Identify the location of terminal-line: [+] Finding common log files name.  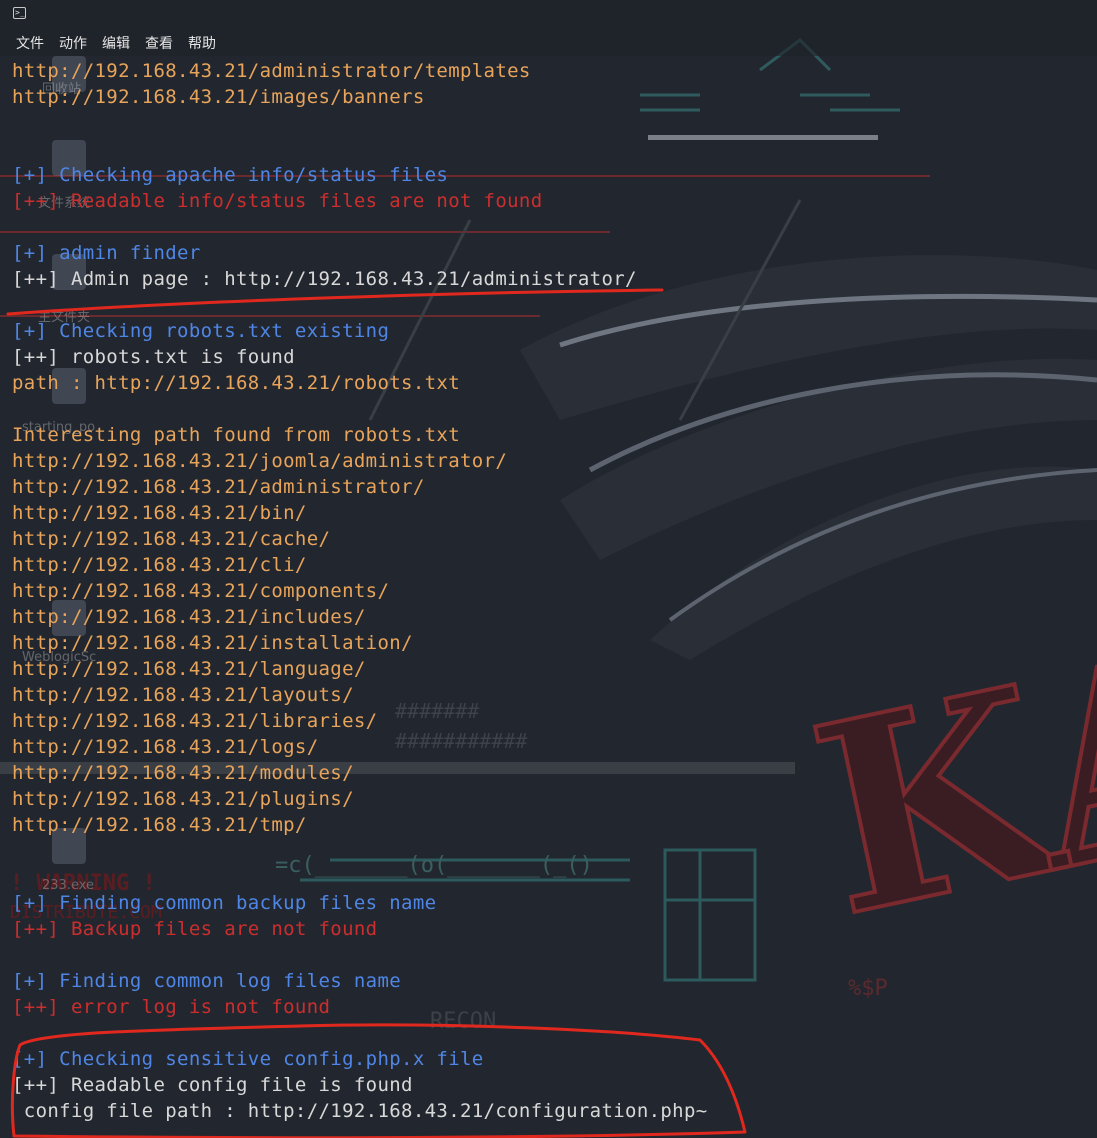
(207, 981).